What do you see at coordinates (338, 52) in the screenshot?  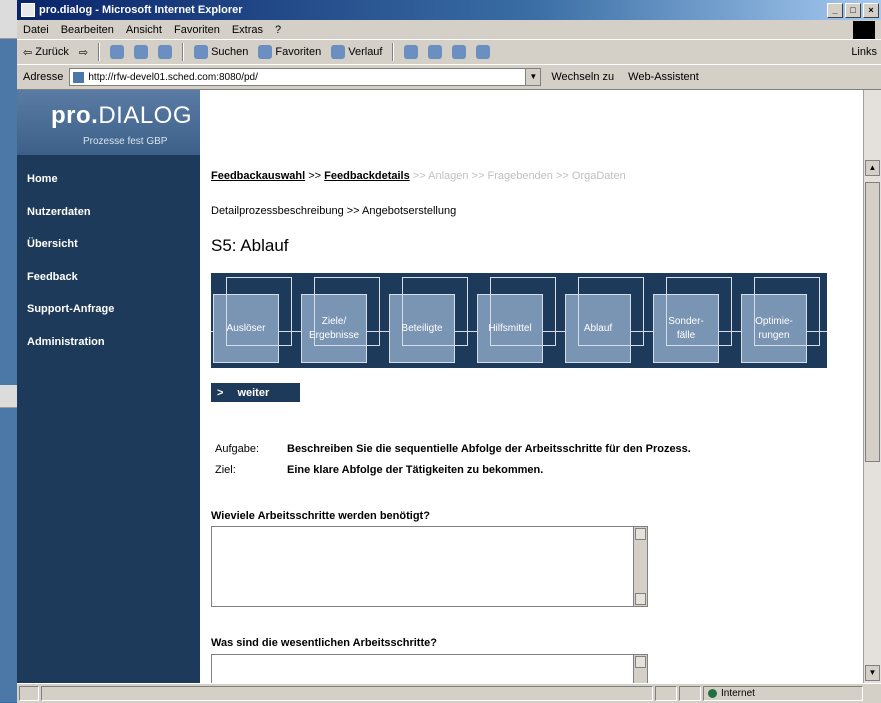 I see `history-icon` at bounding box center [338, 52].